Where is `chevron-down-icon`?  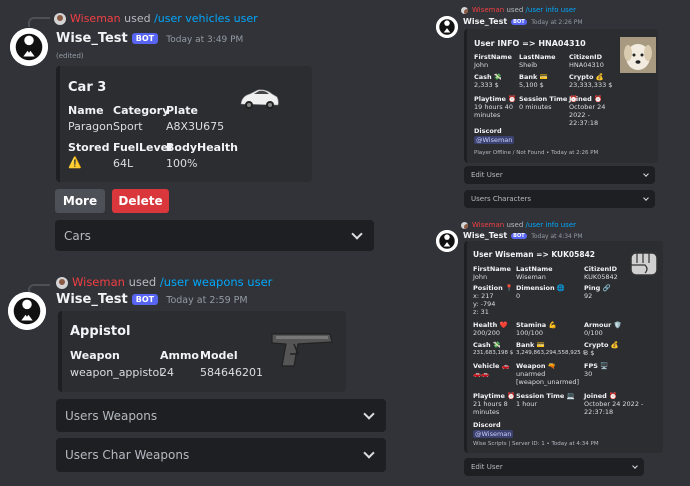 chevron-down-icon is located at coordinates (646, 198).